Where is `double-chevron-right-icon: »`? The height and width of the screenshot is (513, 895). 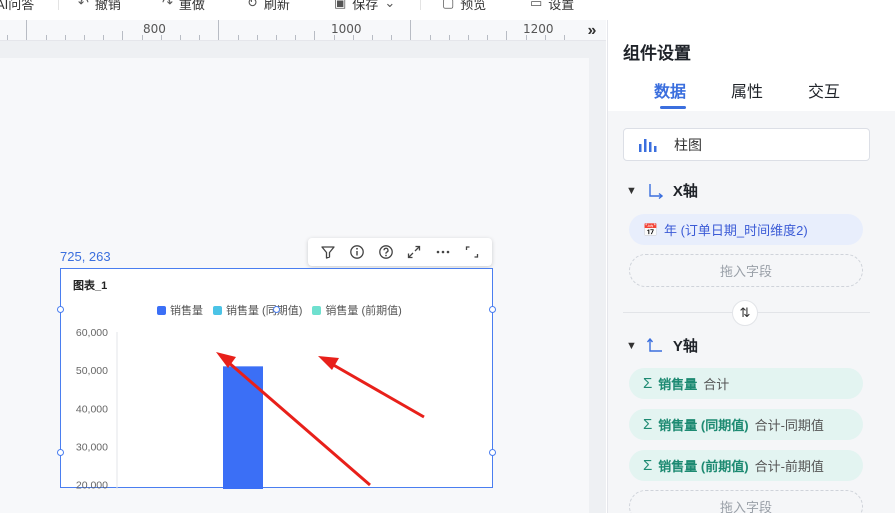 double-chevron-right-icon: » is located at coordinates (592, 30).